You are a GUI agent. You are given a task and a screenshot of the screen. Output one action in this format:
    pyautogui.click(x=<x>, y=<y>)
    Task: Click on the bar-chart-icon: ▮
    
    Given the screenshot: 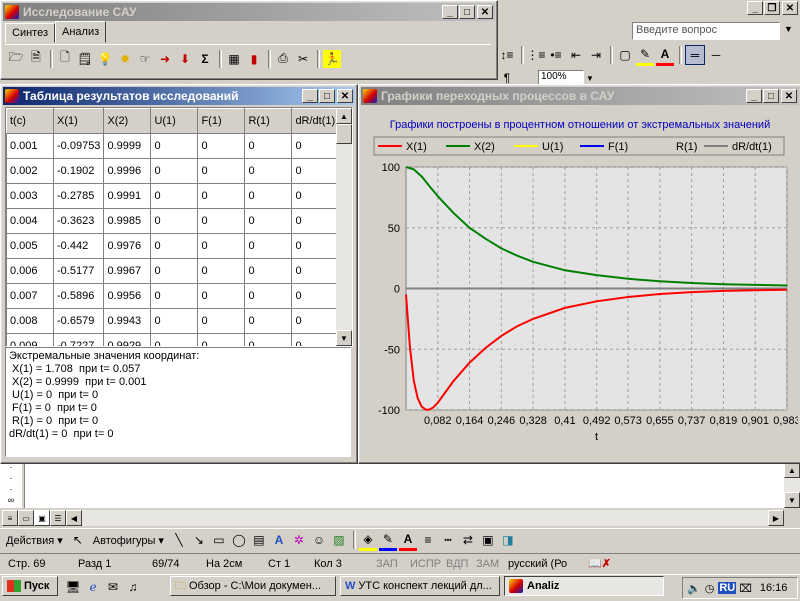 What is the action you would take?
    pyautogui.click(x=254, y=59)
    